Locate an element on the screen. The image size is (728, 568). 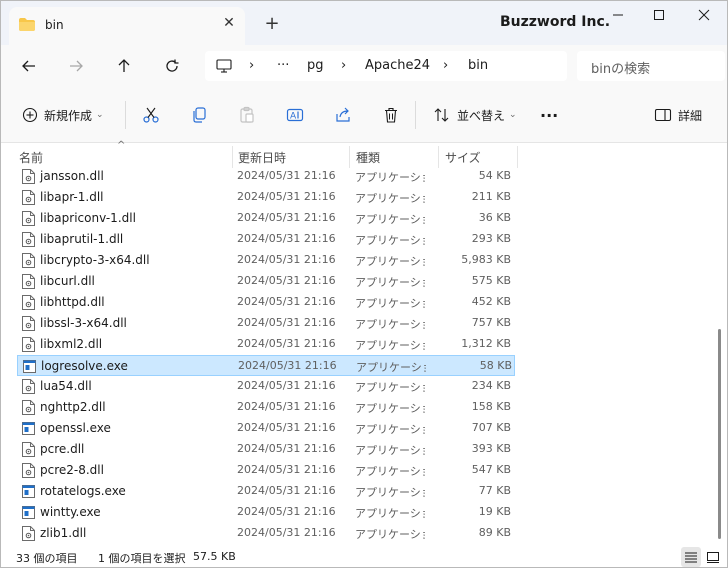
sort-button: 並べ替え ⌄ is located at coordinates (475, 115).